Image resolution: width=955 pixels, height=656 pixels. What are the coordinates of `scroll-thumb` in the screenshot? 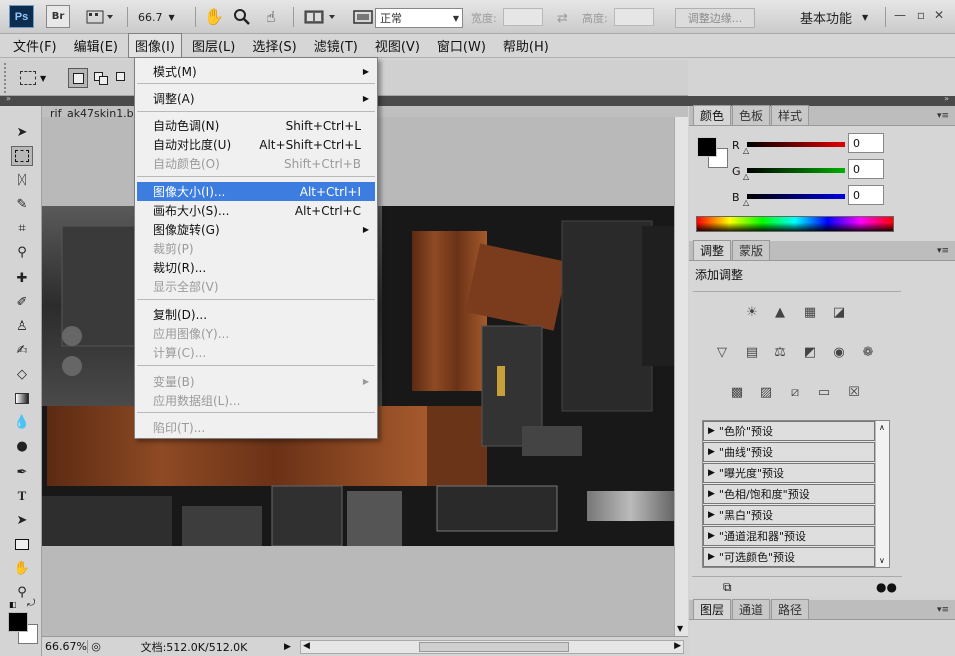 It's located at (494, 646).